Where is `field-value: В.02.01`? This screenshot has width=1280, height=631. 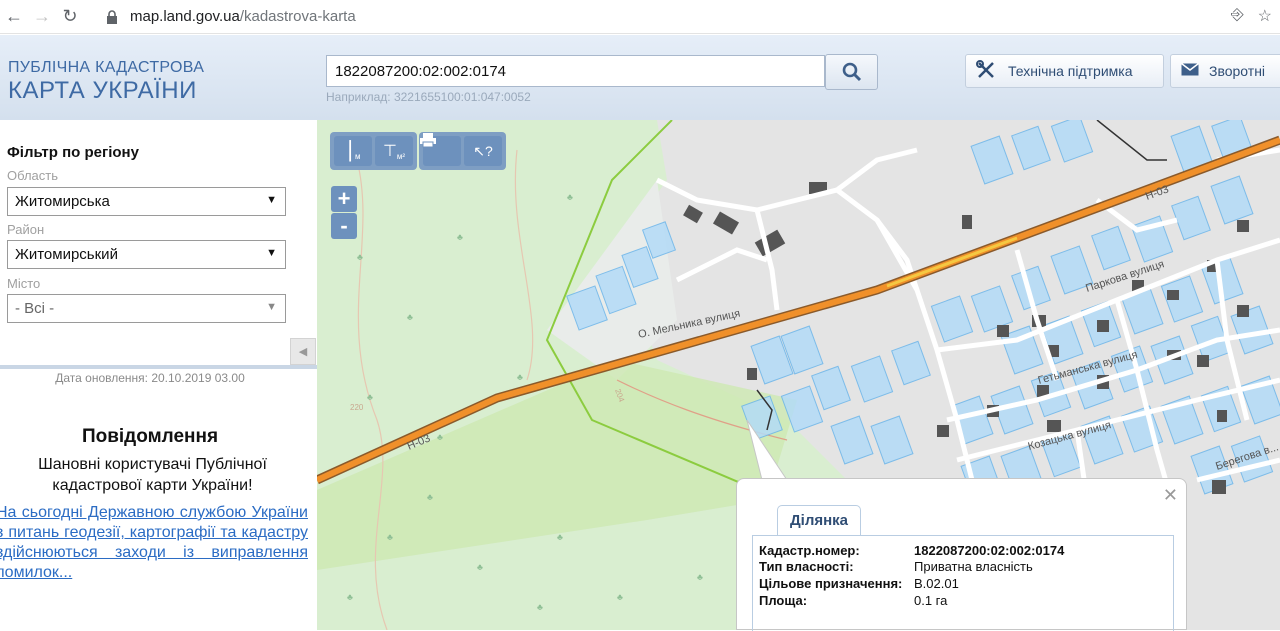
field-value: В.02.01 is located at coordinates (936, 583).